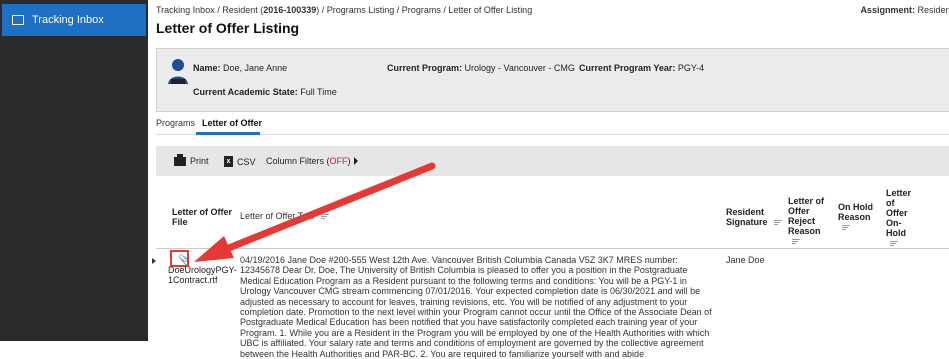 This screenshot has width=949, height=359. Describe the element at coordinates (18, 20) in the screenshot. I see `inbox-icon` at that location.